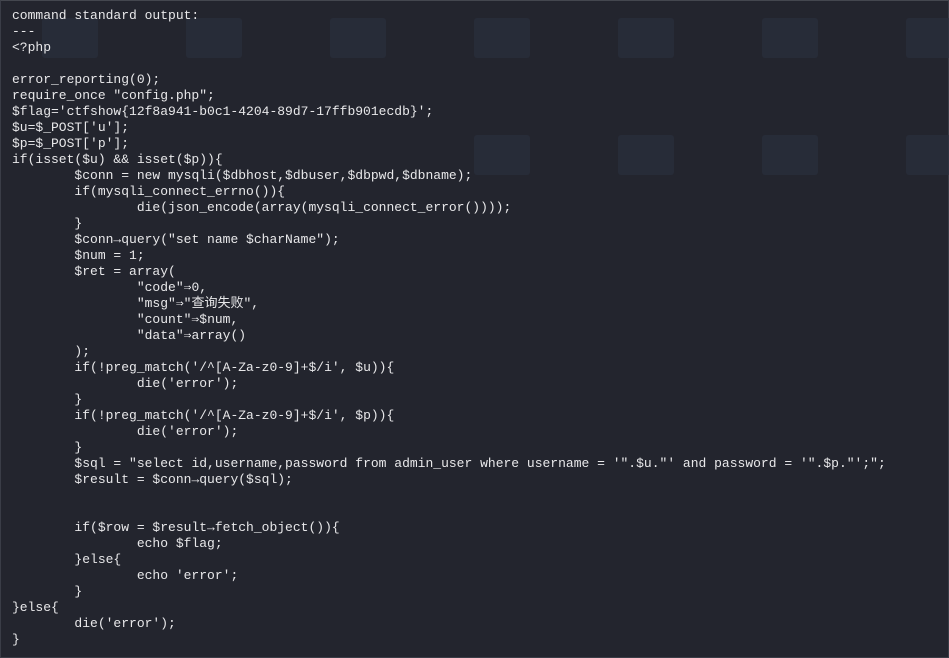  Describe the element at coordinates (129, 335) in the screenshot. I see `output-line: "data"⇒array()` at that location.